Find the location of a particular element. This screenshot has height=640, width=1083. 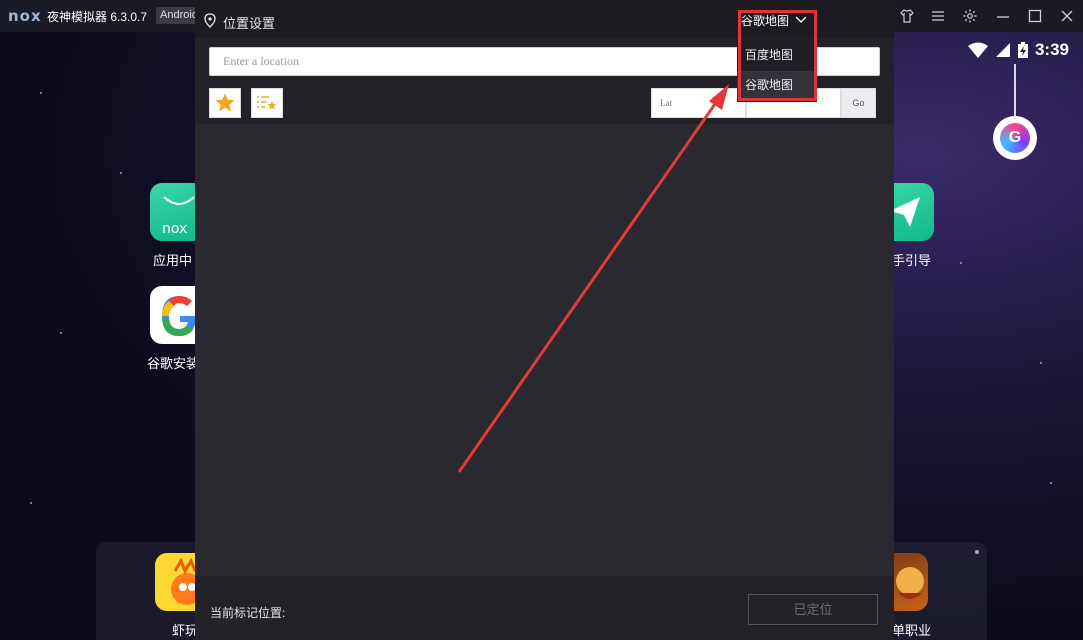

latitude-input is located at coordinates (698, 103).